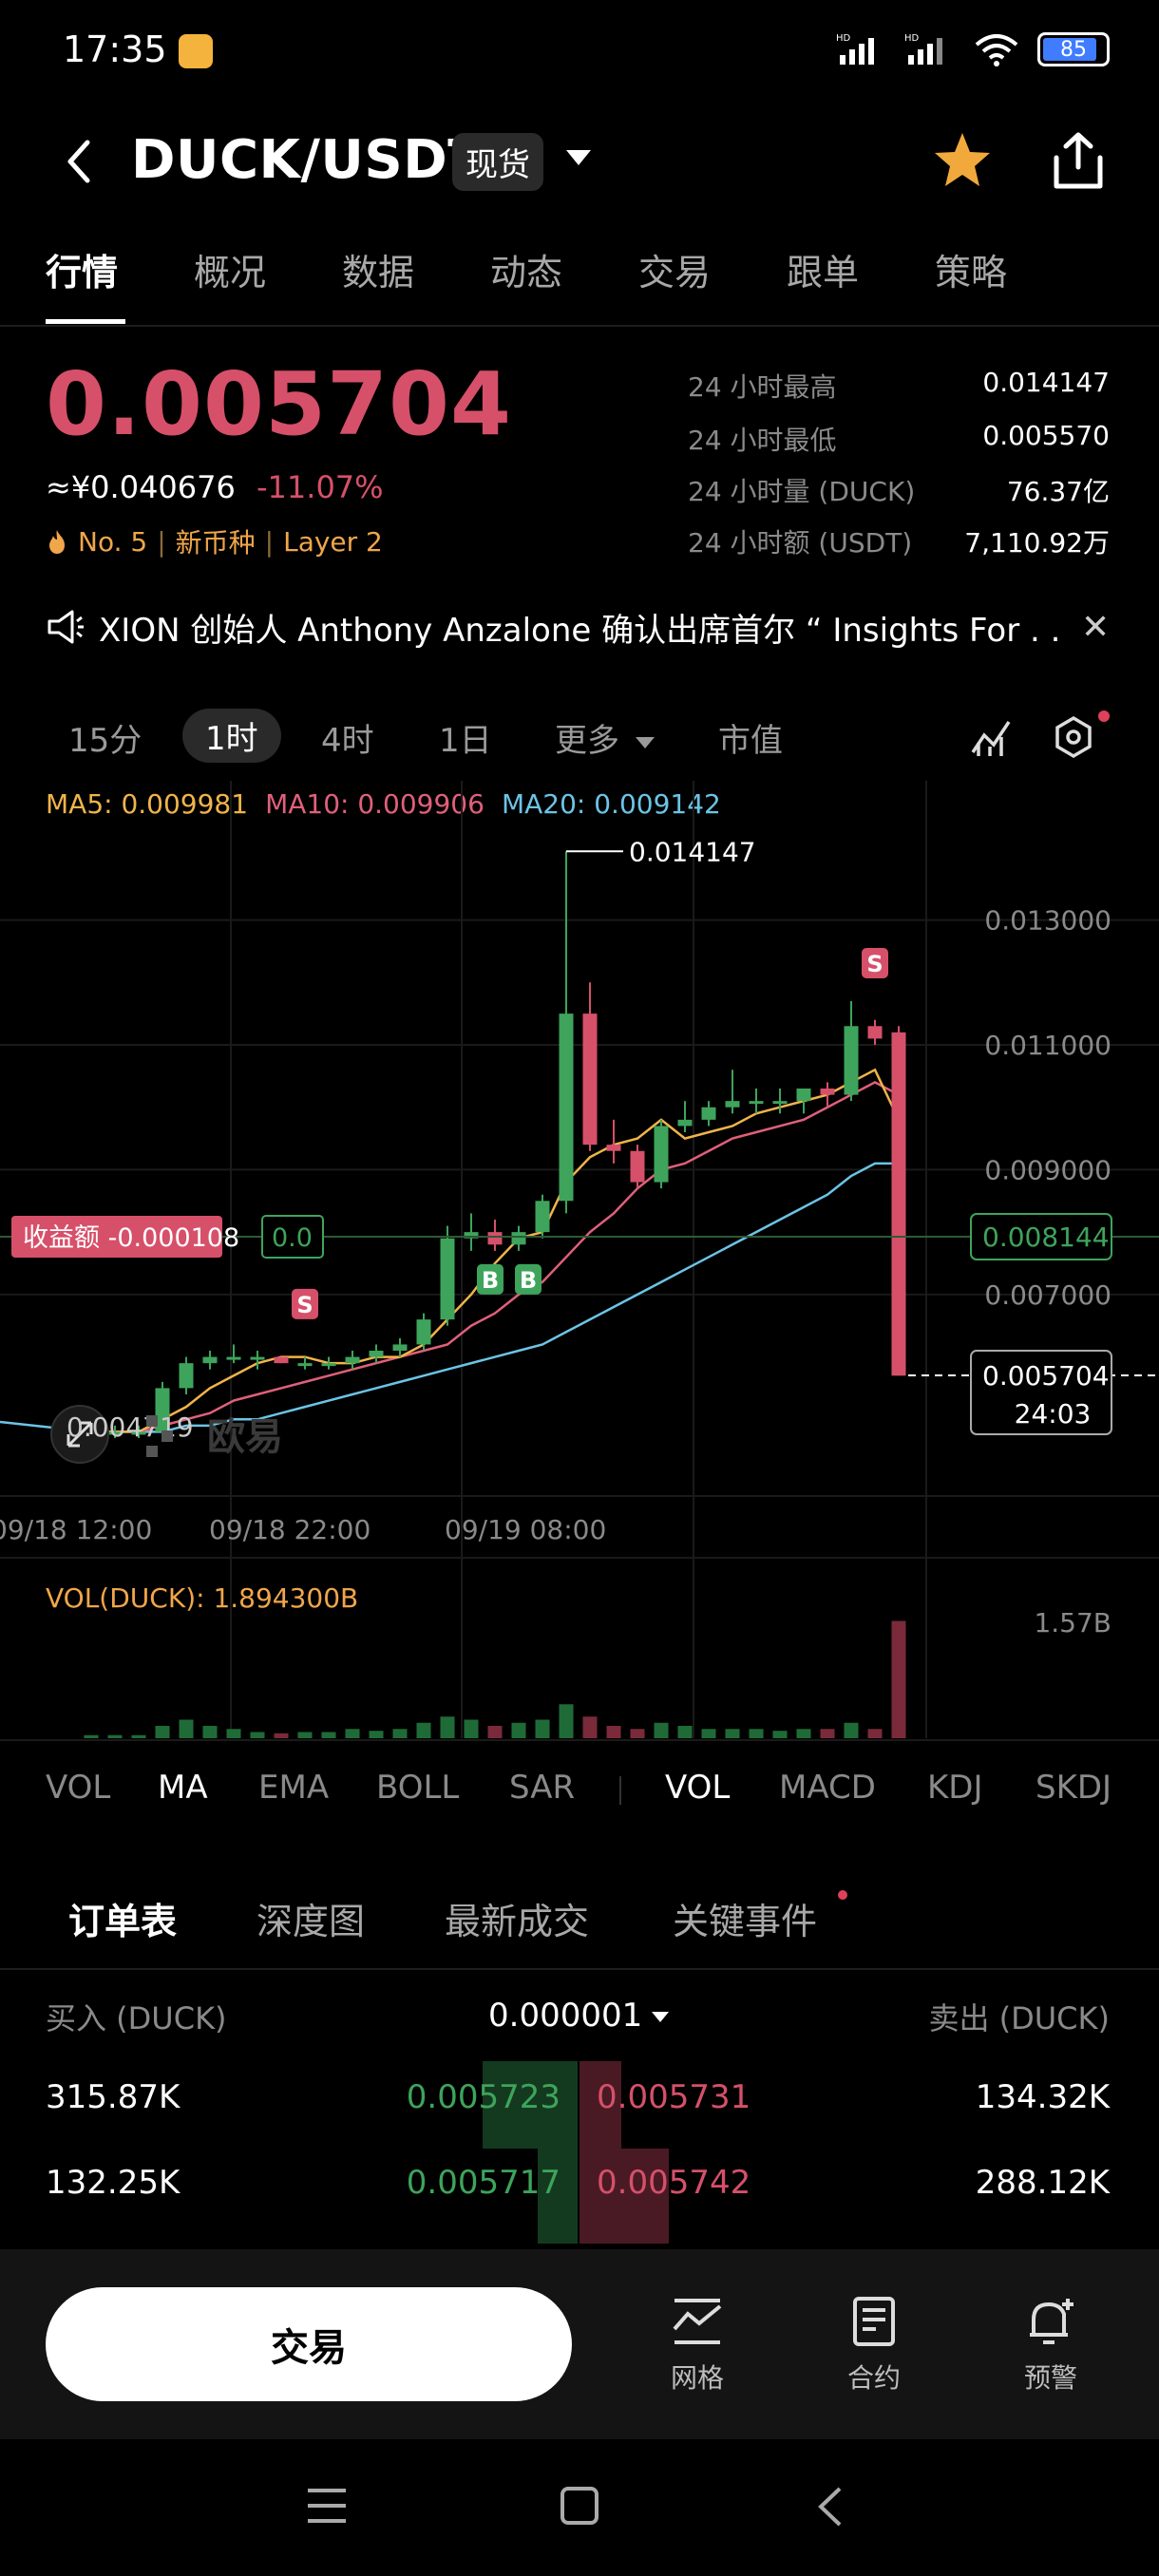  What do you see at coordinates (130, 1427) in the screenshot?
I see `low-price-label: 0.004719` at bounding box center [130, 1427].